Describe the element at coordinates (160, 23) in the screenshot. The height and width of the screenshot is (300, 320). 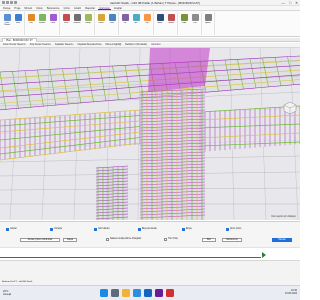
I see `ribbon-button-5-0: Analiz` at that location.